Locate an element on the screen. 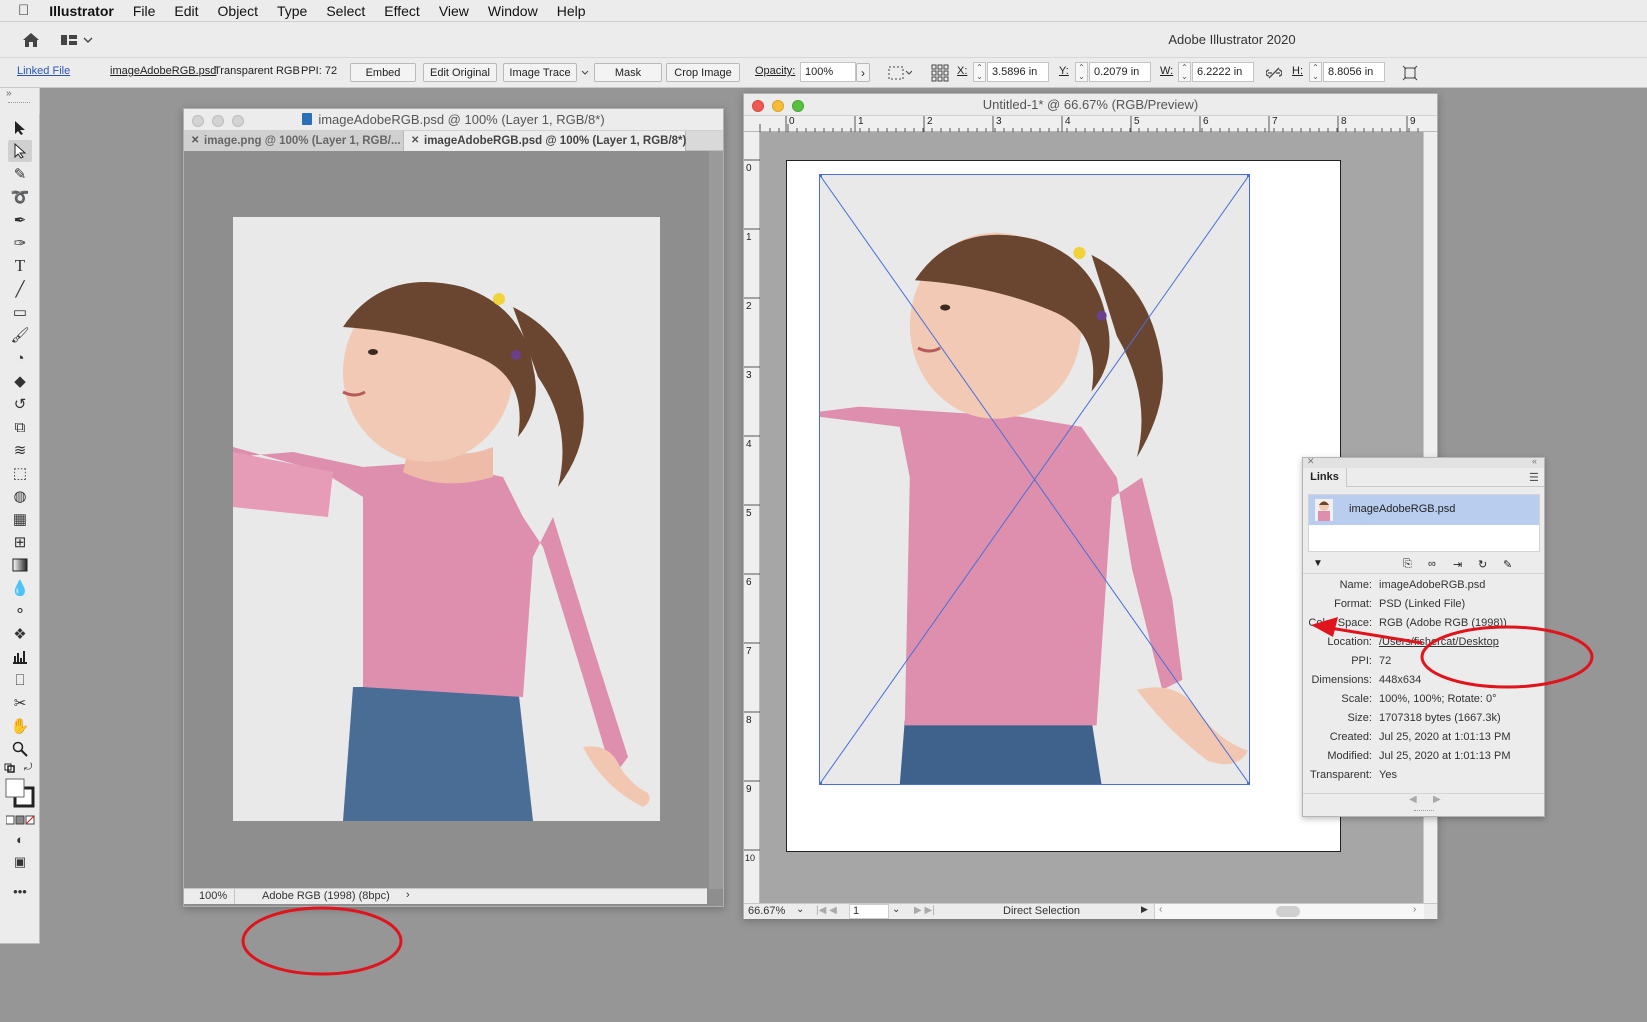 The image size is (1647, 1022). swap-fill-stroke-icon: ⤾ is located at coordinates (30, 767).